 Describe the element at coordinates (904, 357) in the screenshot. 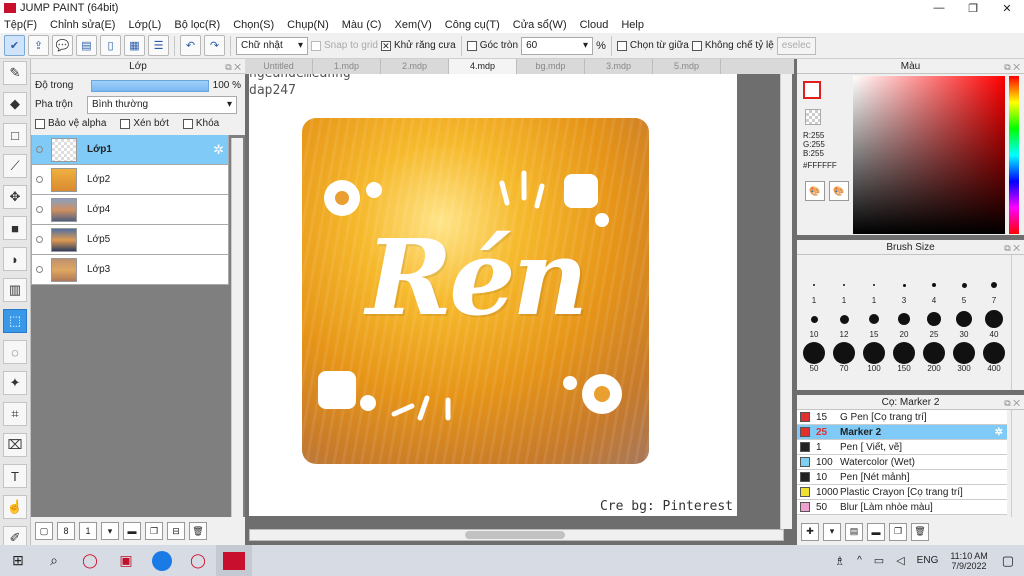

I see `brush-size-option: 150` at that location.